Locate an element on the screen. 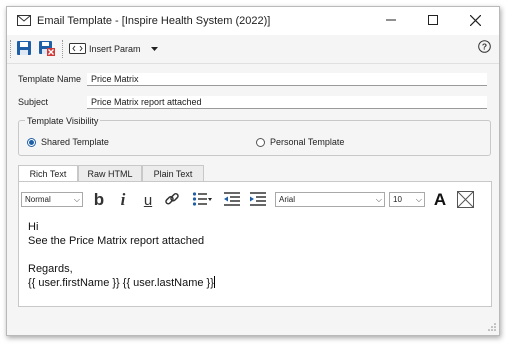 The height and width of the screenshot is (344, 506). radio-unselected-icon is located at coordinates (260, 142).